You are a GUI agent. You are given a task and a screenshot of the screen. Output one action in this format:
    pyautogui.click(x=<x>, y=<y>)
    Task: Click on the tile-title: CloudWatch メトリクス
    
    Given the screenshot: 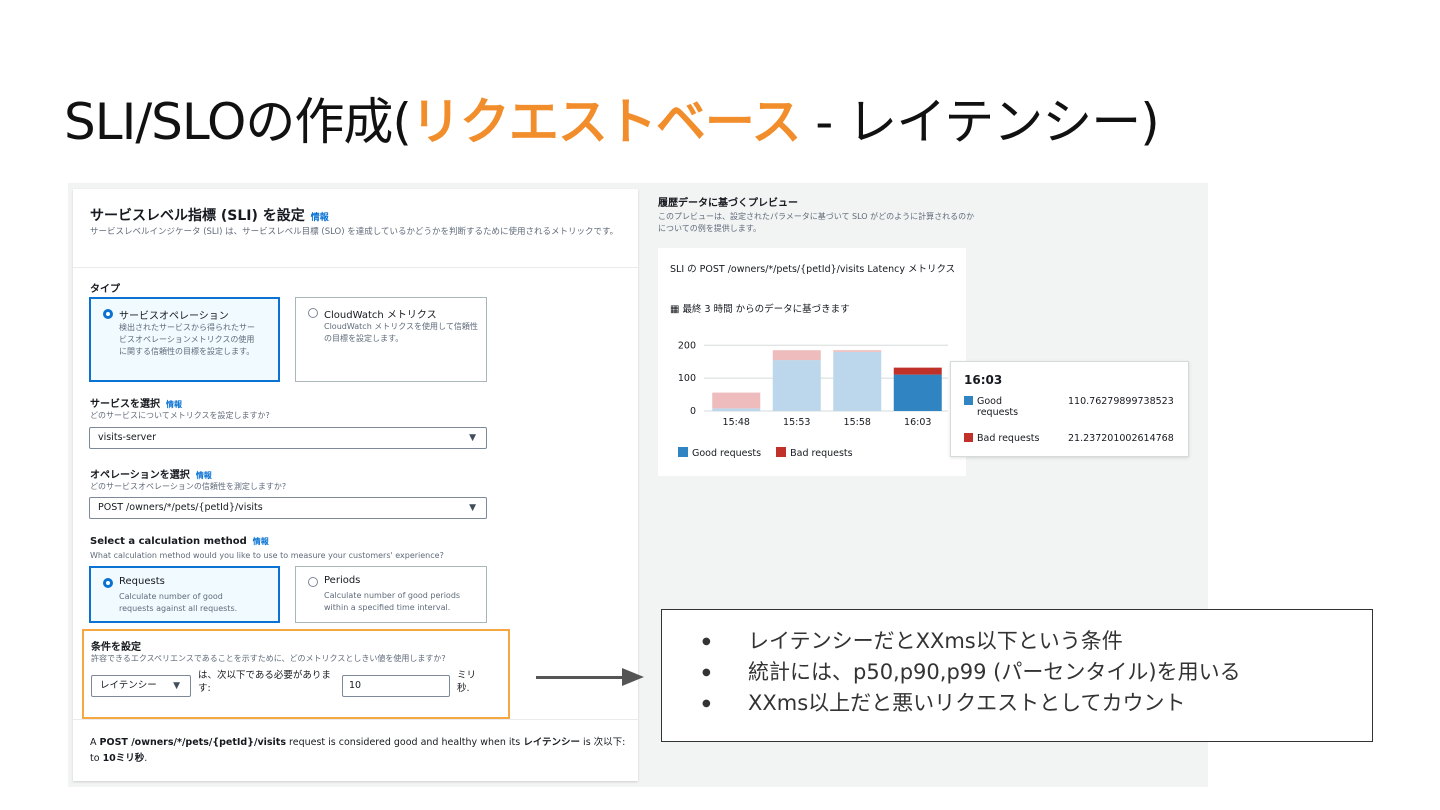 What is the action you would take?
    pyautogui.click(x=380, y=315)
    